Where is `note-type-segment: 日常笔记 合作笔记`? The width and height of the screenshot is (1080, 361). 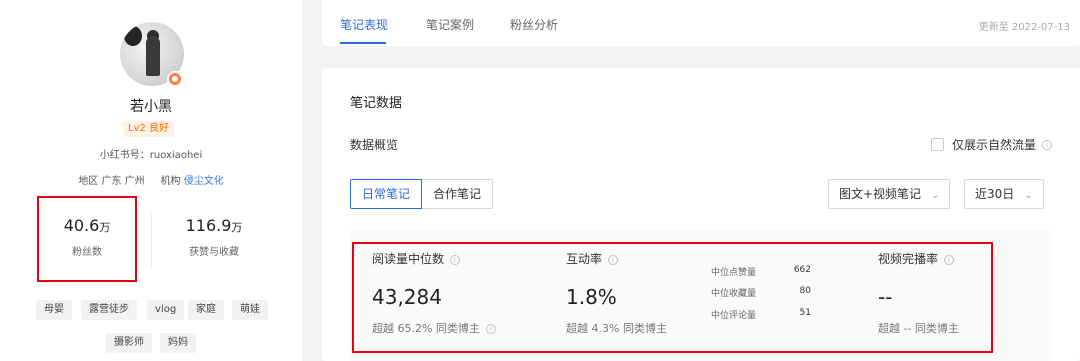
note-type-segment: 日常笔记 合作笔记 is located at coordinates (422, 194).